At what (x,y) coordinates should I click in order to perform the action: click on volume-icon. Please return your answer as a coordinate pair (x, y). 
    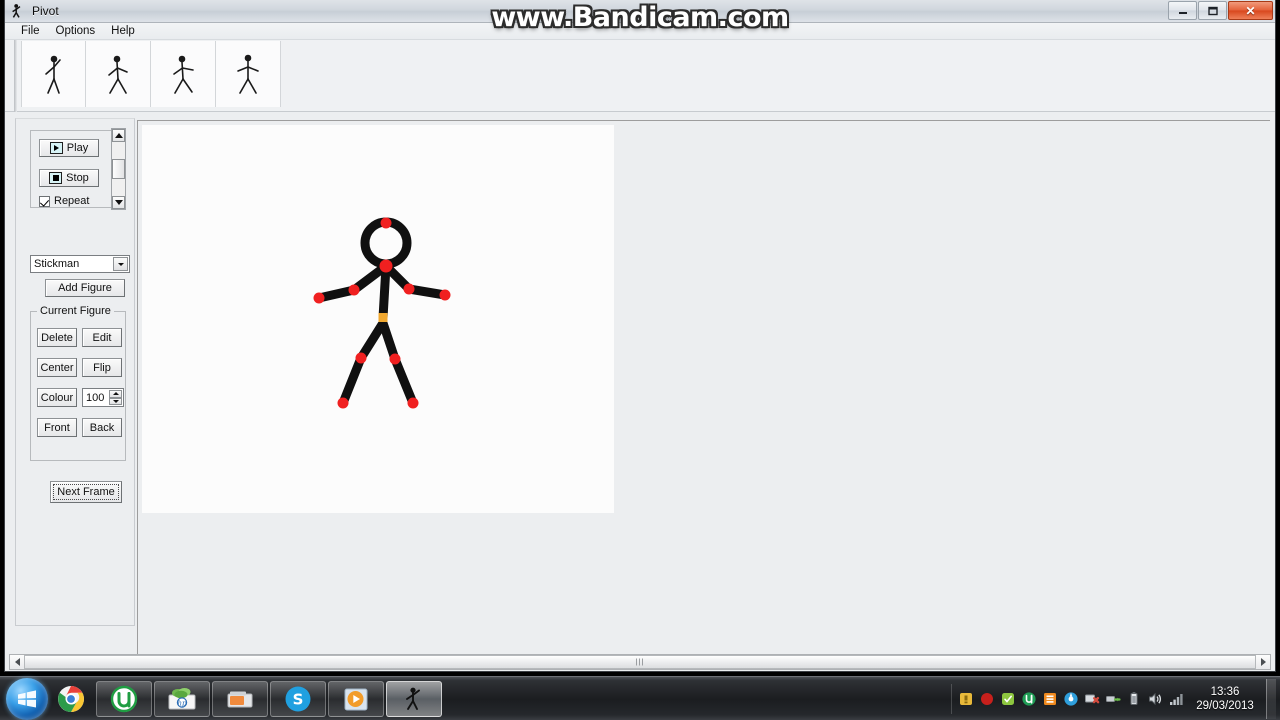
    Looking at the image, I should click on (1155, 699).